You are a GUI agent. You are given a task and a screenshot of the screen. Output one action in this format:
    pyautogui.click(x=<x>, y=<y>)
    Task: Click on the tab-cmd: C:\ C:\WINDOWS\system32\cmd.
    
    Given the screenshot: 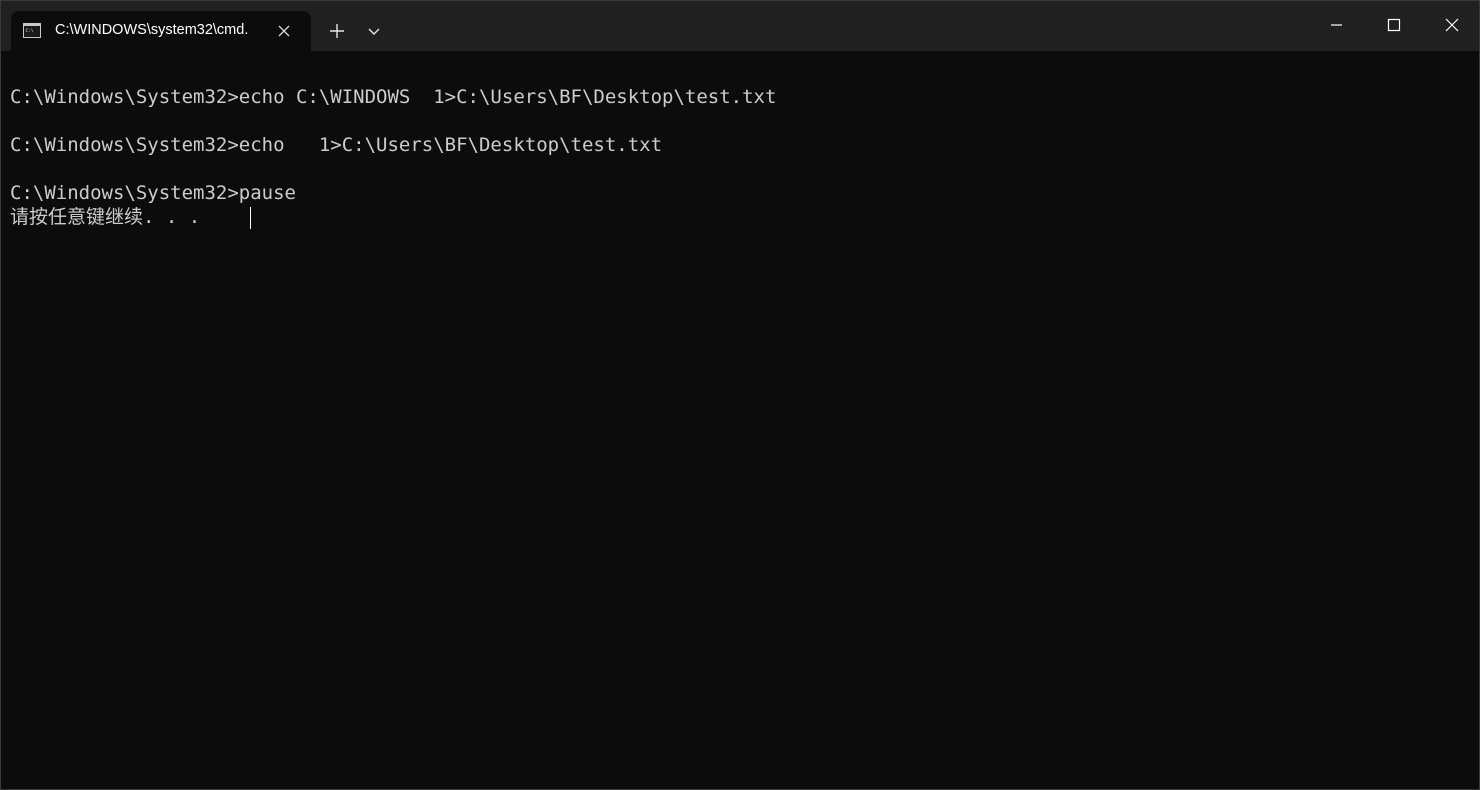 What is the action you would take?
    pyautogui.click(x=161, y=31)
    